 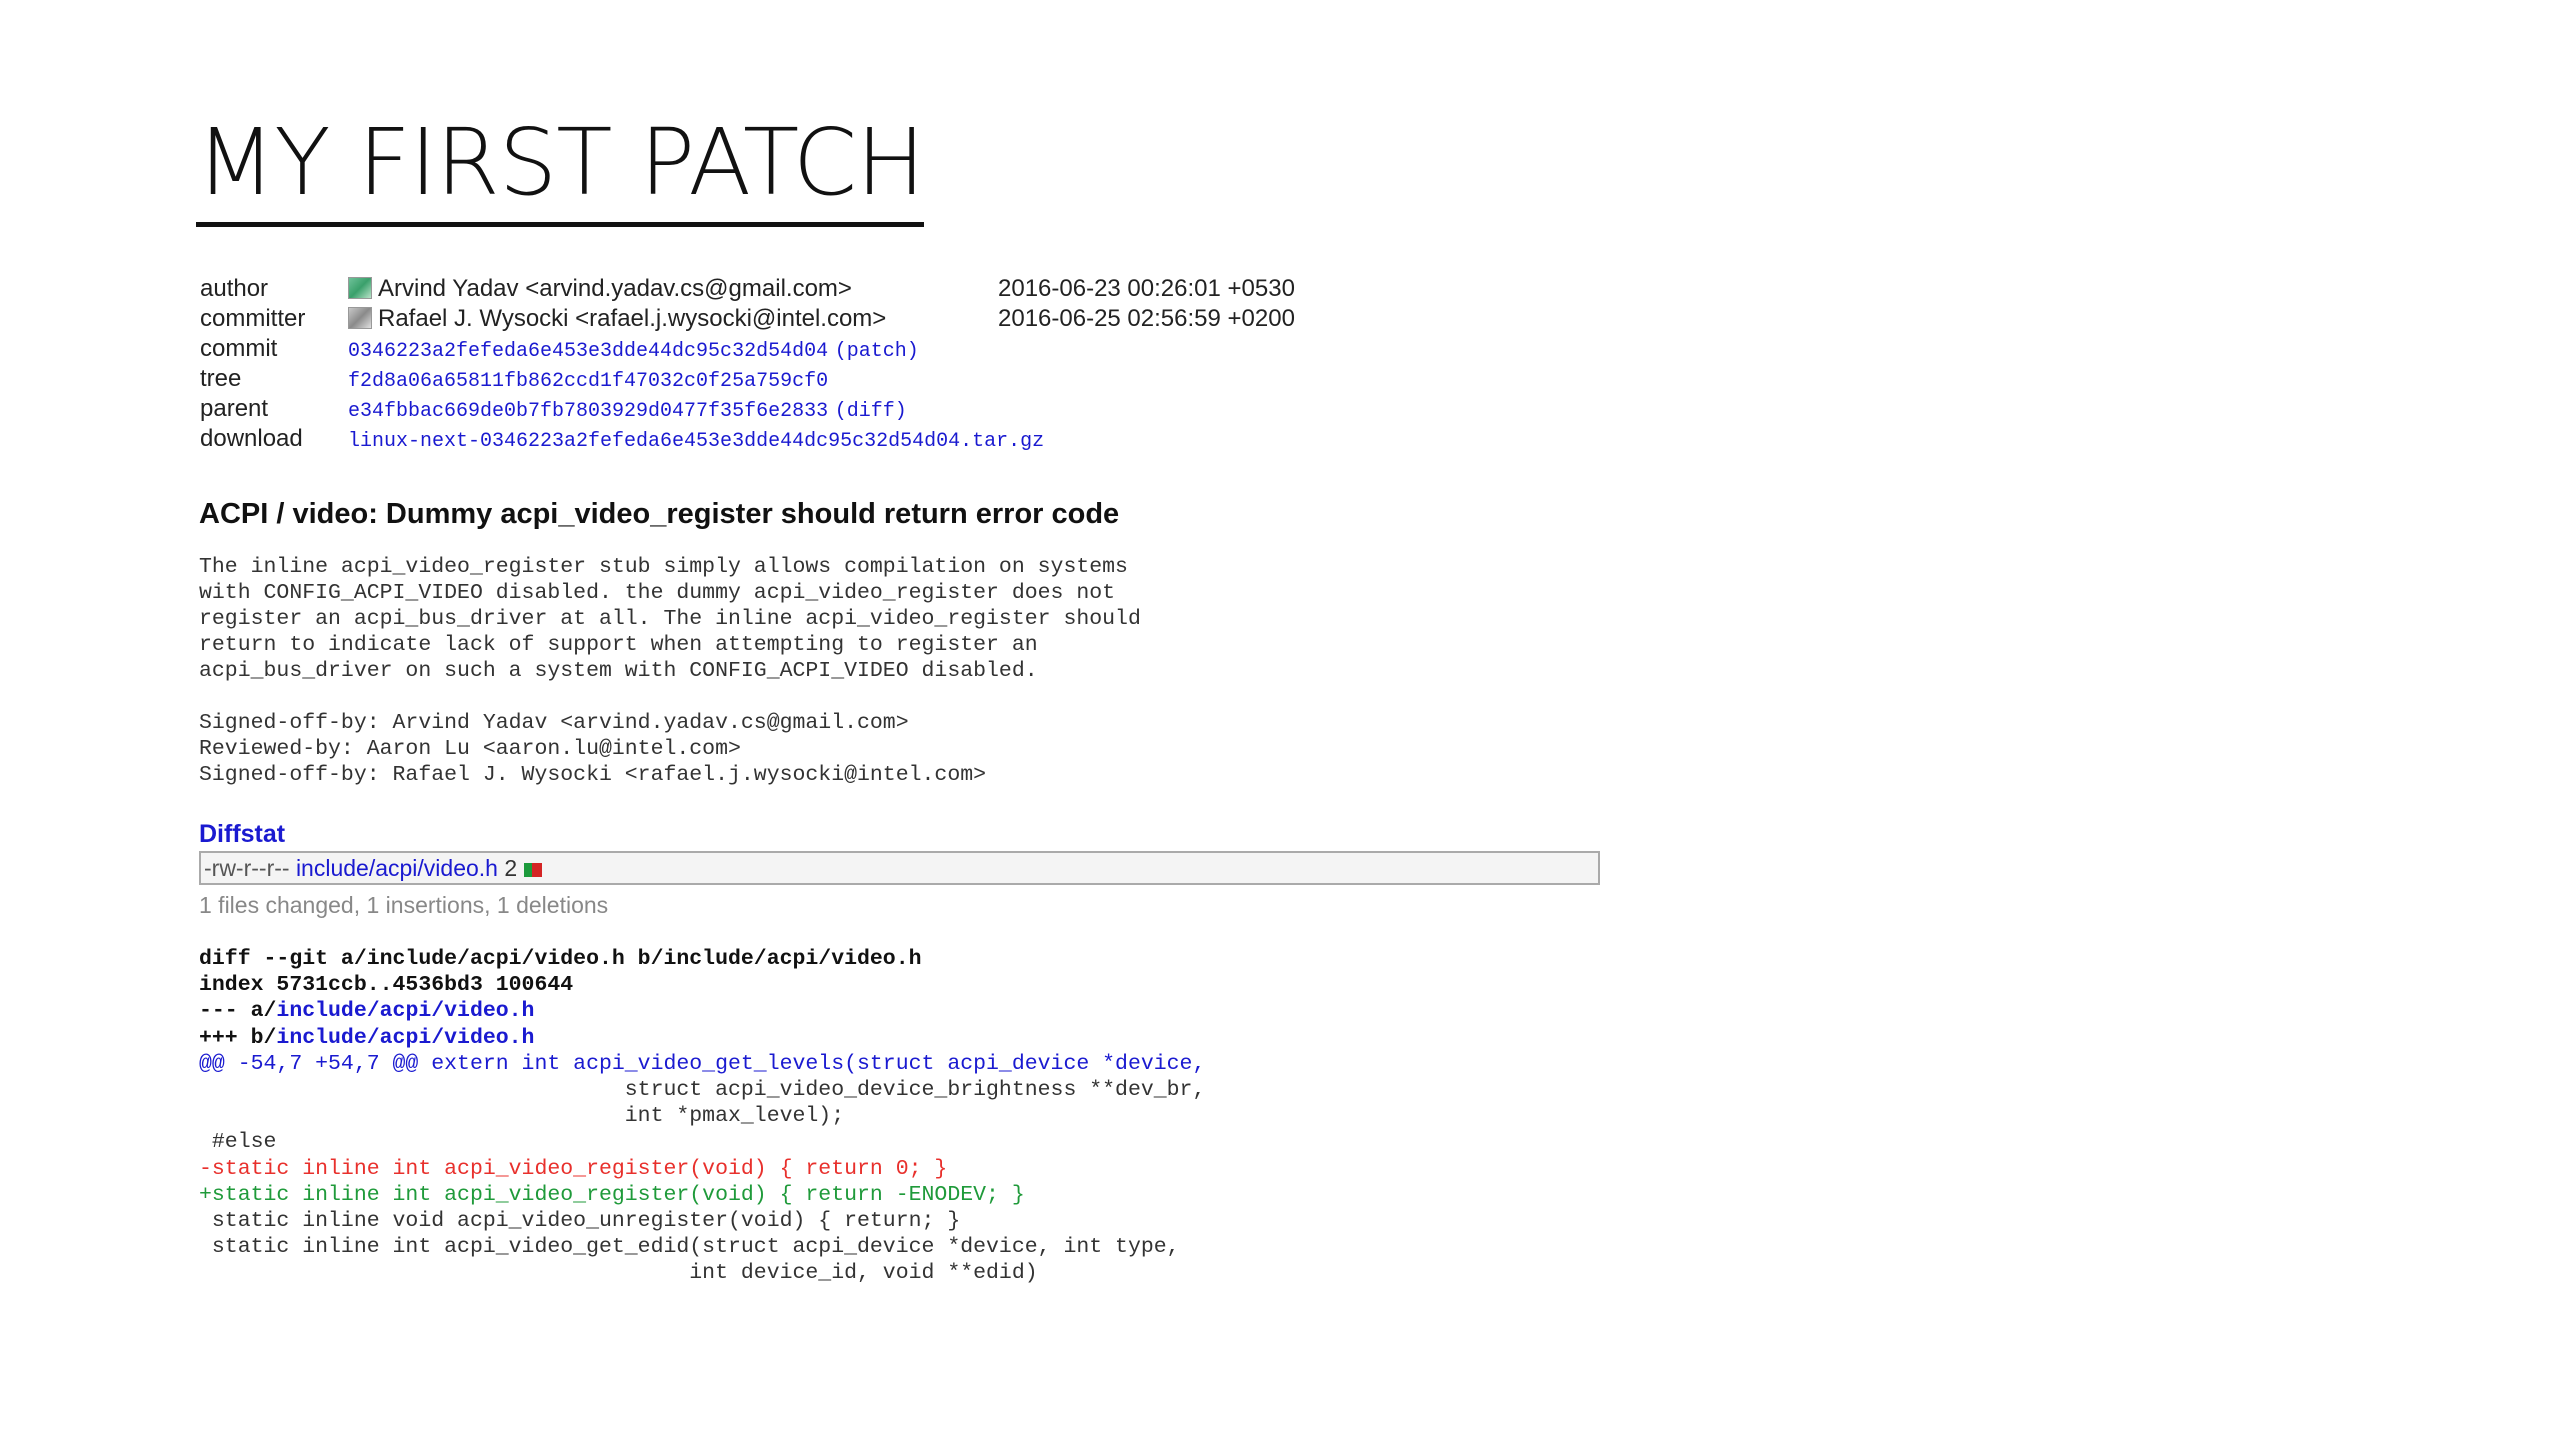 What do you see at coordinates (234, 288) in the screenshot?
I see `author-label: author` at bounding box center [234, 288].